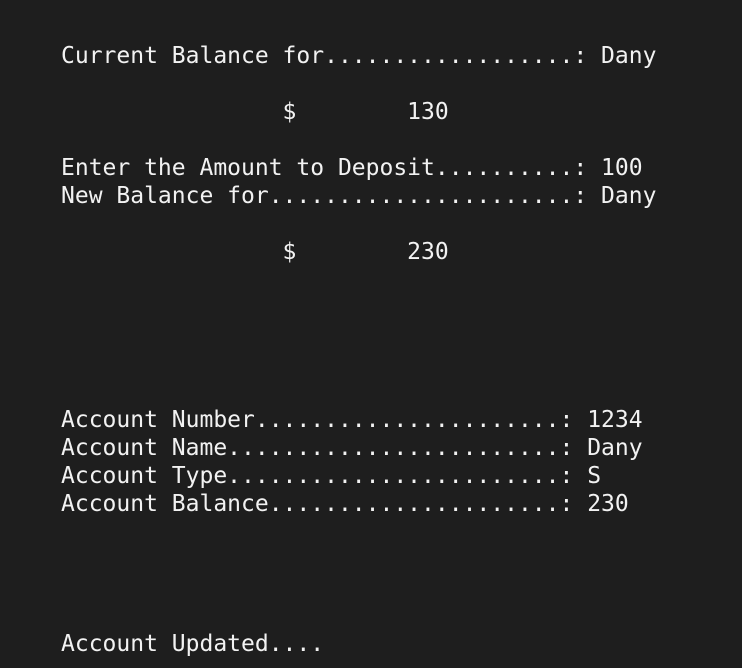  What do you see at coordinates (331, 476) in the screenshot?
I see `account-type-line: Account Type........................: S` at bounding box center [331, 476].